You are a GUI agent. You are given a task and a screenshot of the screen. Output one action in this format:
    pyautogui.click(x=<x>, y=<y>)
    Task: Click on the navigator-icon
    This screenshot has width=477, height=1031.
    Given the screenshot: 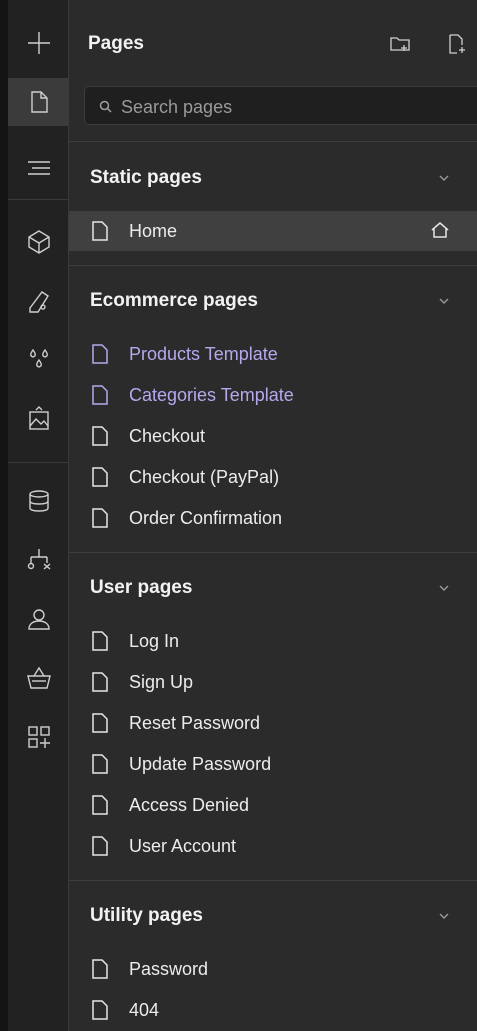 What is the action you would take?
    pyautogui.click(x=38, y=168)
    